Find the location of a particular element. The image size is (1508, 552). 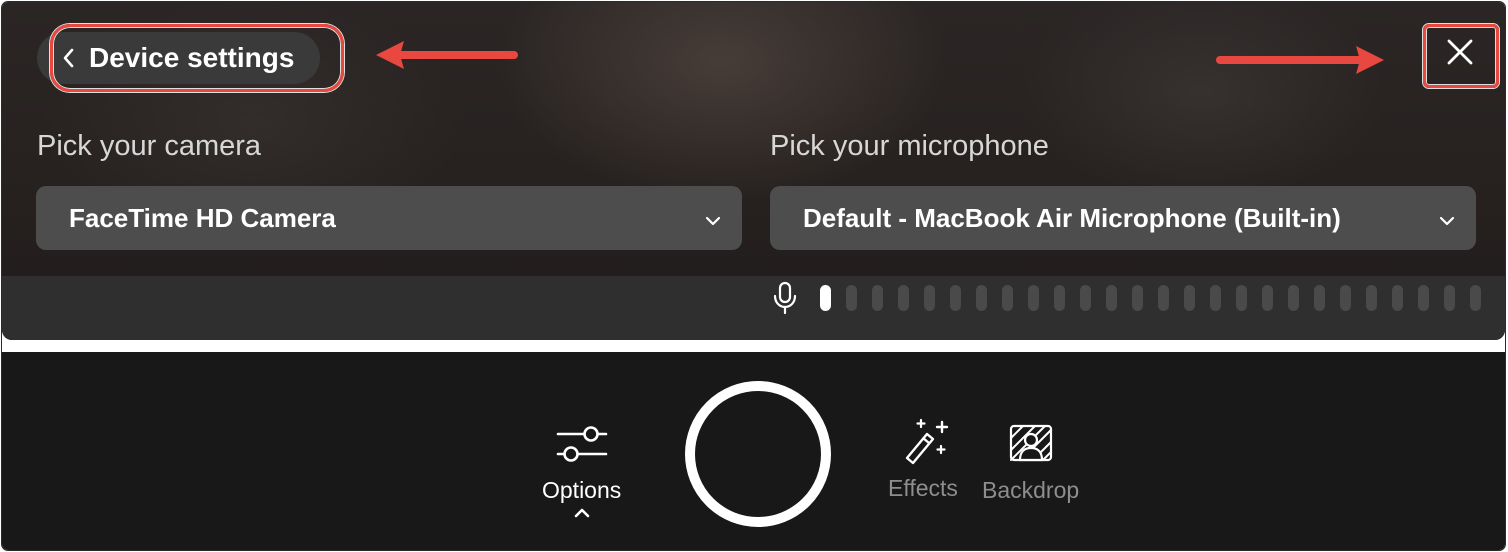

effects-button: Effects is located at coordinates (923, 460).